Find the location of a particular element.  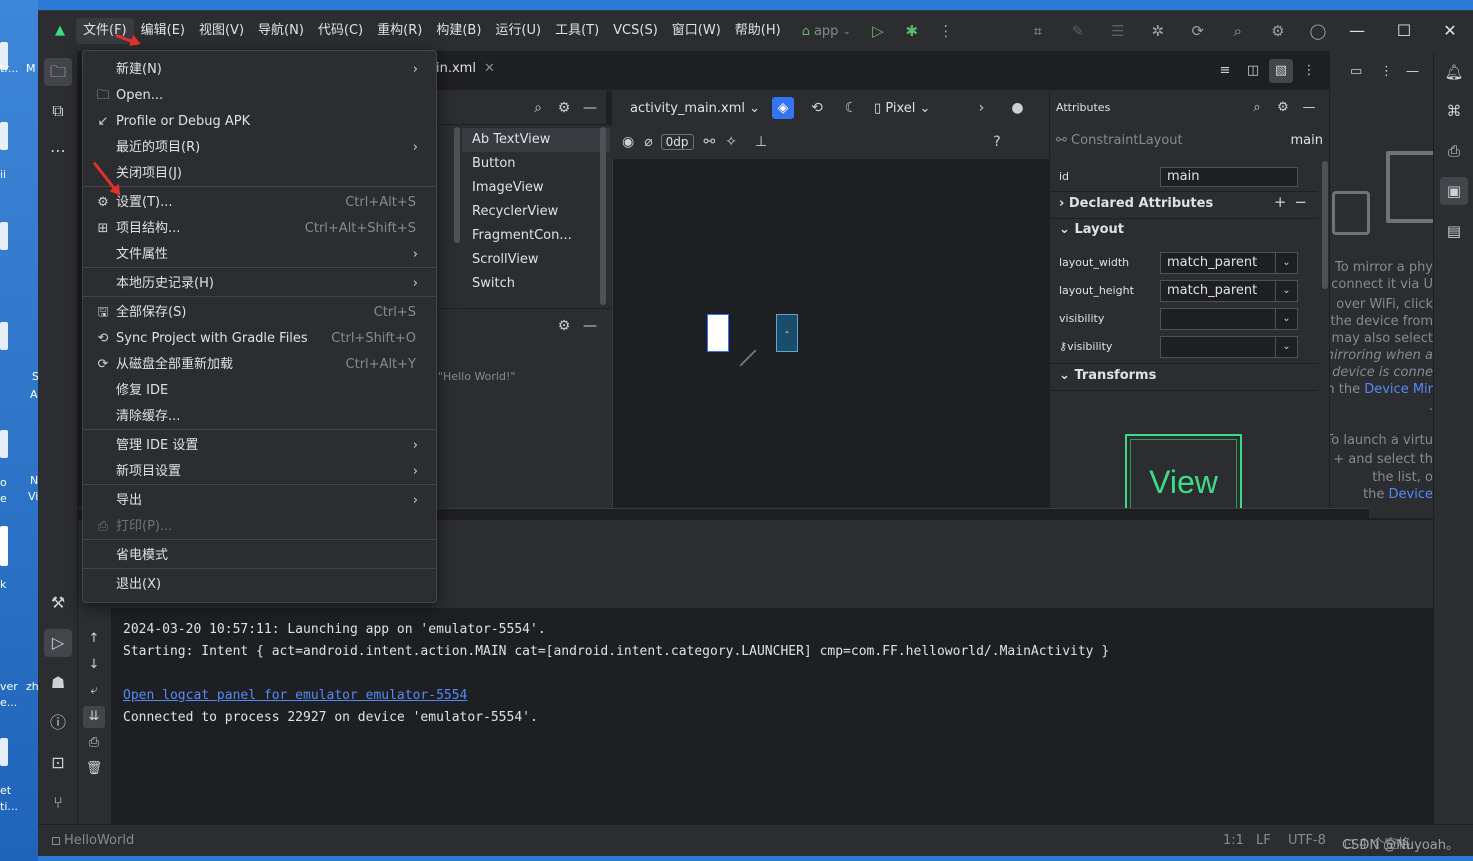

bug-icon: ✲ is located at coordinates (1158, 31).